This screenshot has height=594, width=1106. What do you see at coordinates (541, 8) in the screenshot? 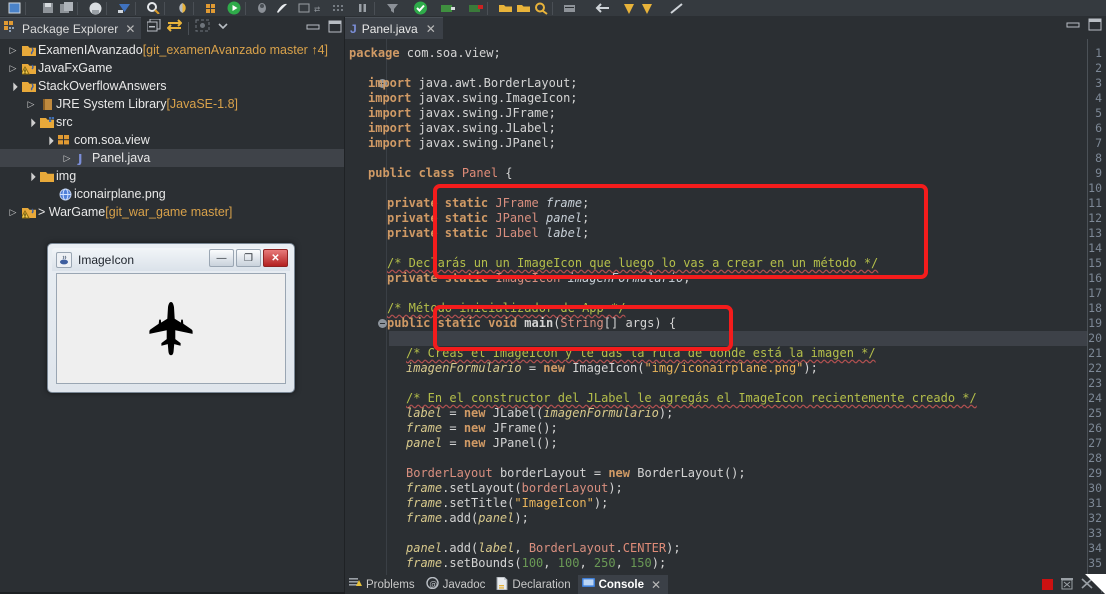
I see `search-icon` at bounding box center [541, 8].